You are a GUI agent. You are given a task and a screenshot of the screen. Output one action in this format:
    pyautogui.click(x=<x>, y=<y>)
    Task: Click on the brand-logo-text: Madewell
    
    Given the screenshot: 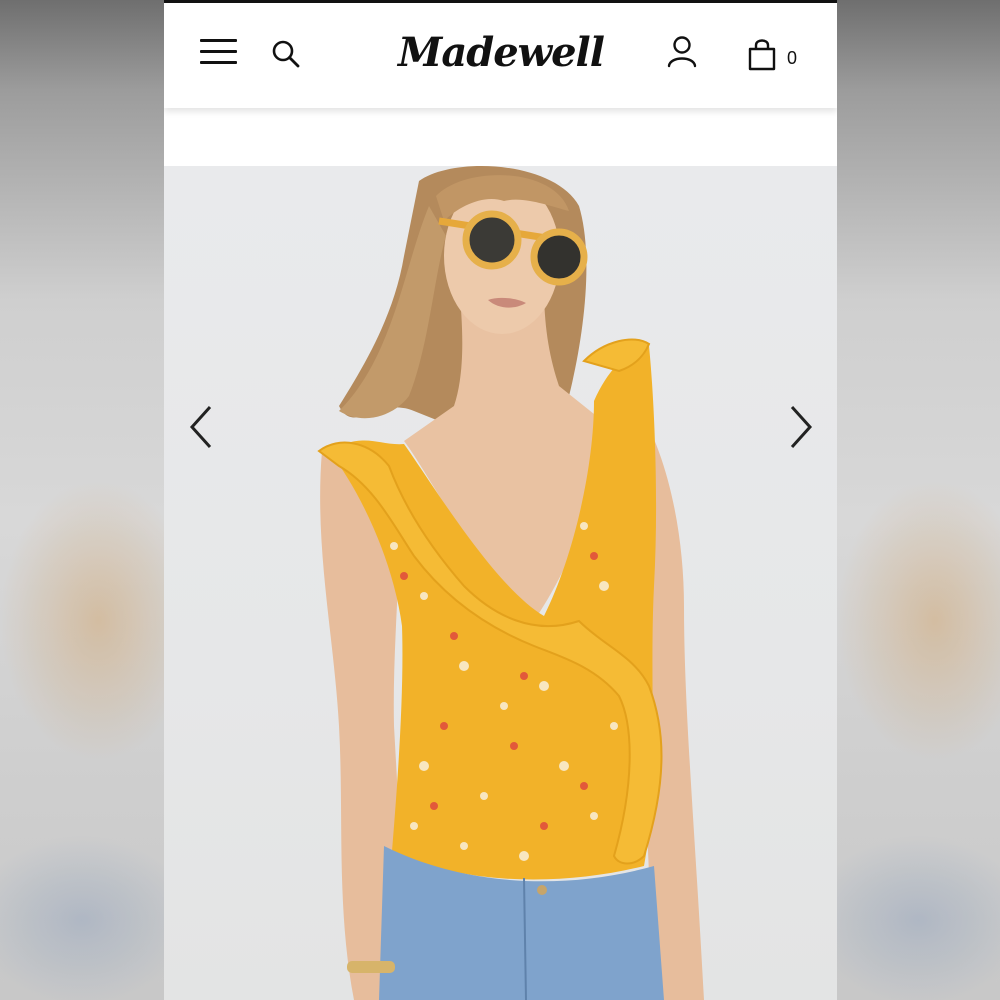 What is the action you would take?
    pyautogui.click(x=501, y=52)
    